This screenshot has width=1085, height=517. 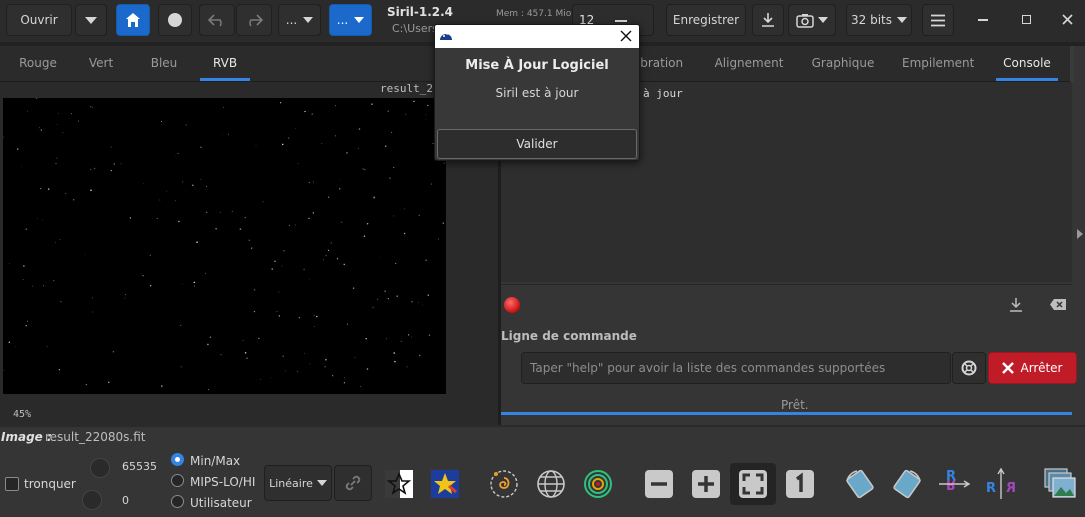 I want to click on star-finder-icon, so click(x=445, y=484).